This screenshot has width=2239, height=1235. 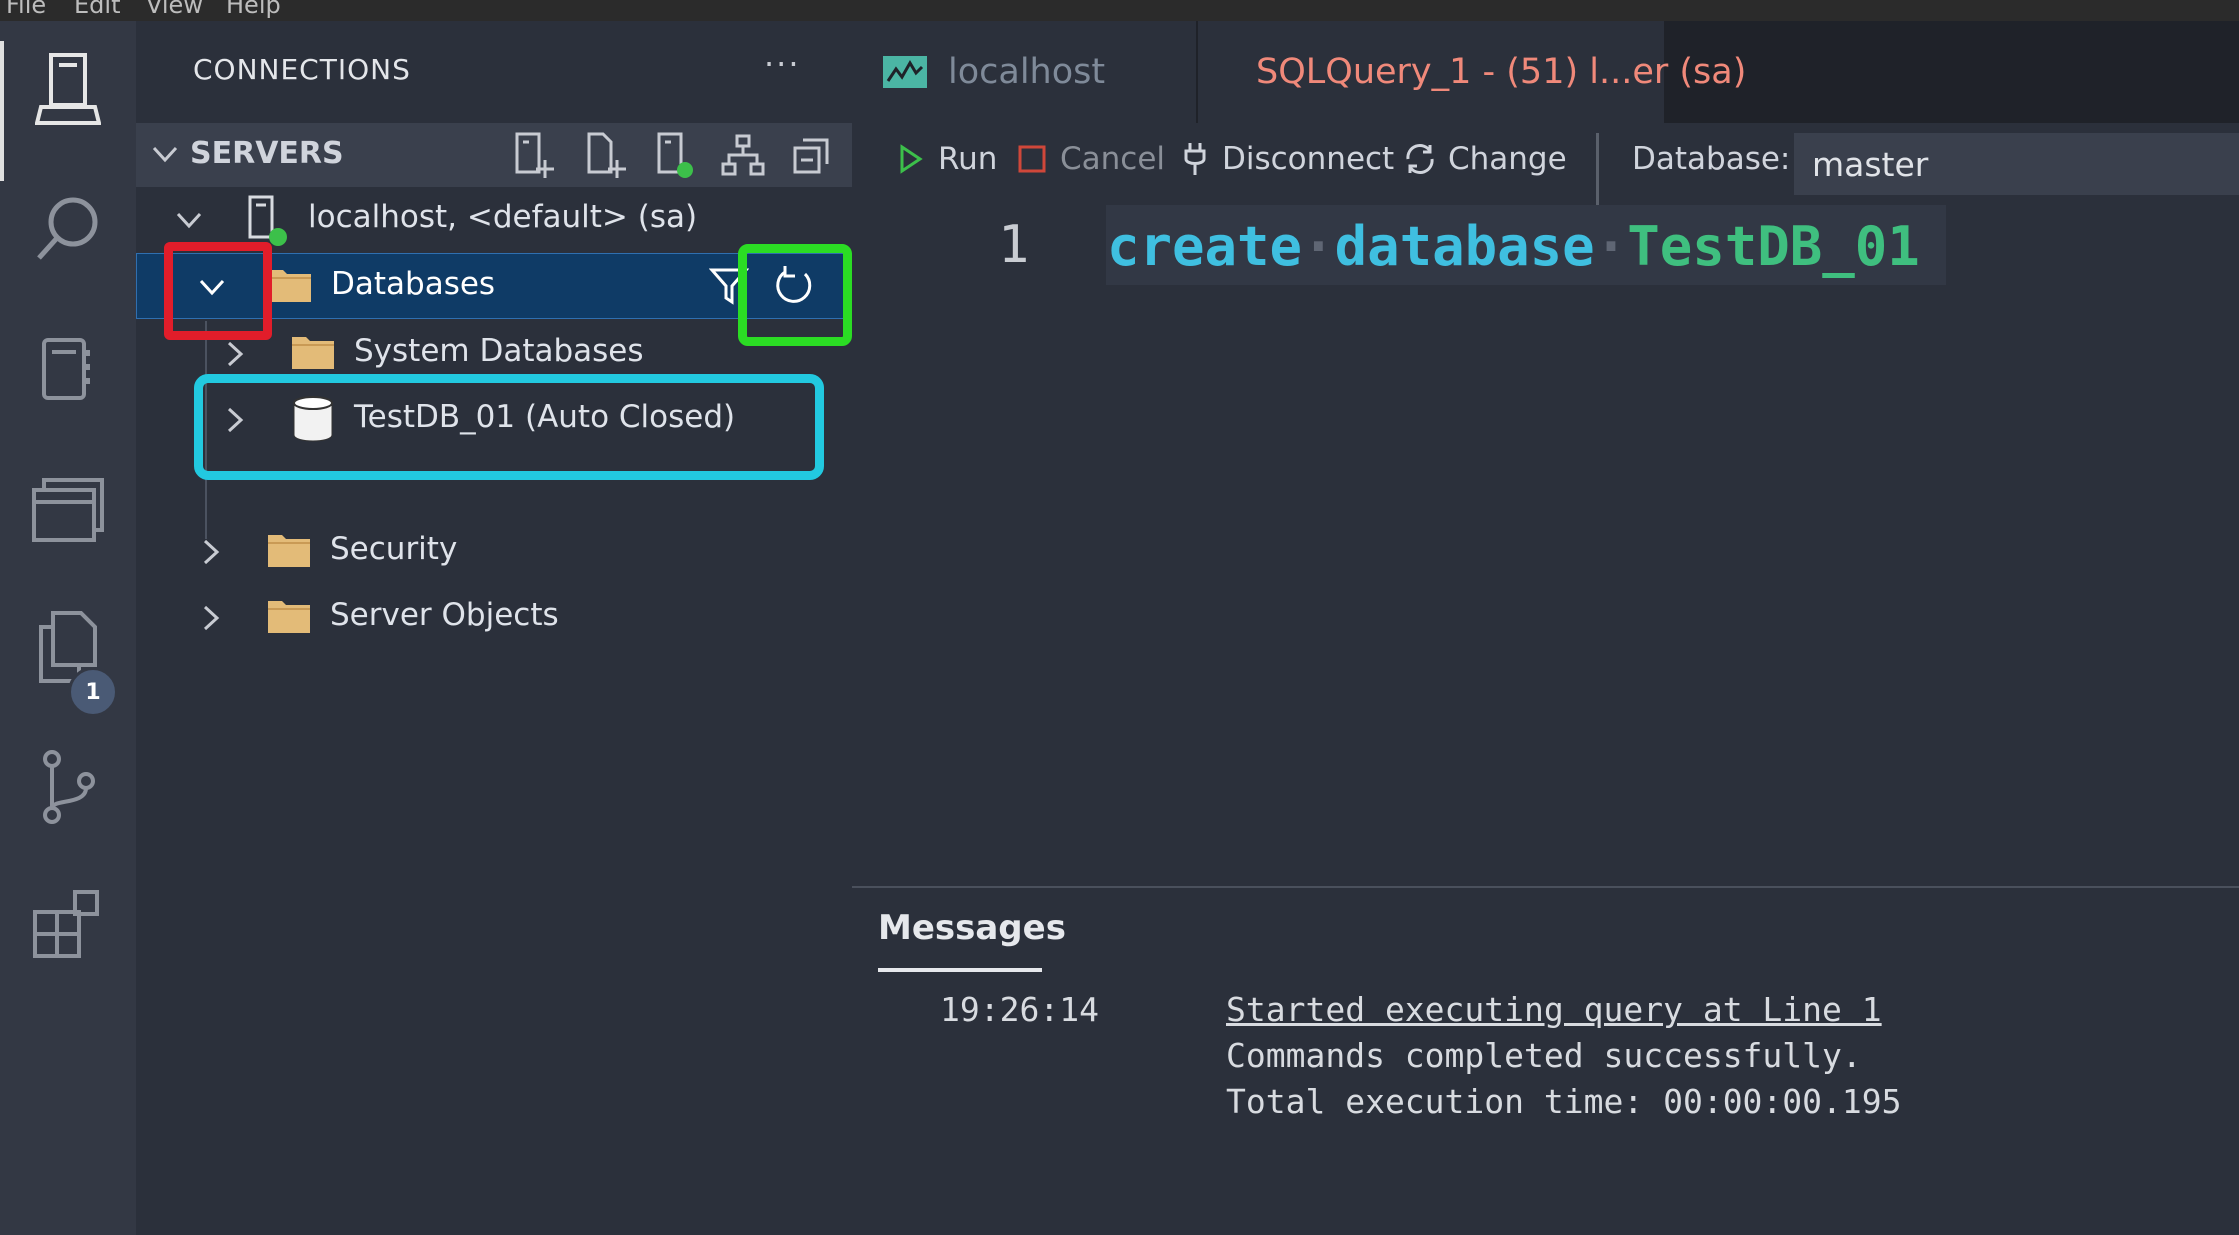 What do you see at coordinates (1597, 170) in the screenshot?
I see `toolbar-separator` at bounding box center [1597, 170].